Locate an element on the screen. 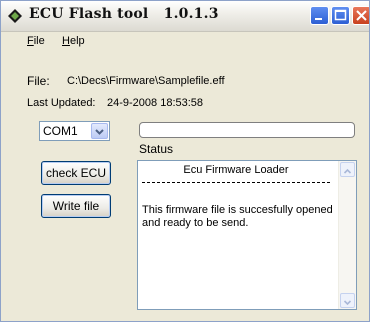 The image size is (370, 322). vertical-scrollbar is located at coordinates (347, 235).